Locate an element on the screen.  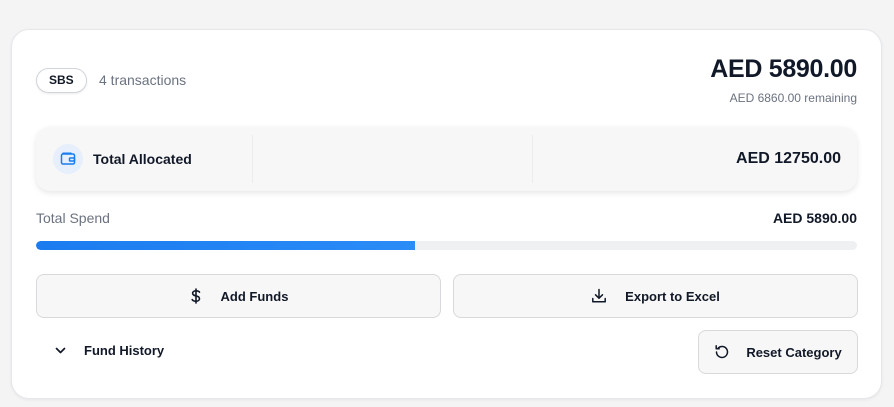
wallet-icon is located at coordinates (68, 159).